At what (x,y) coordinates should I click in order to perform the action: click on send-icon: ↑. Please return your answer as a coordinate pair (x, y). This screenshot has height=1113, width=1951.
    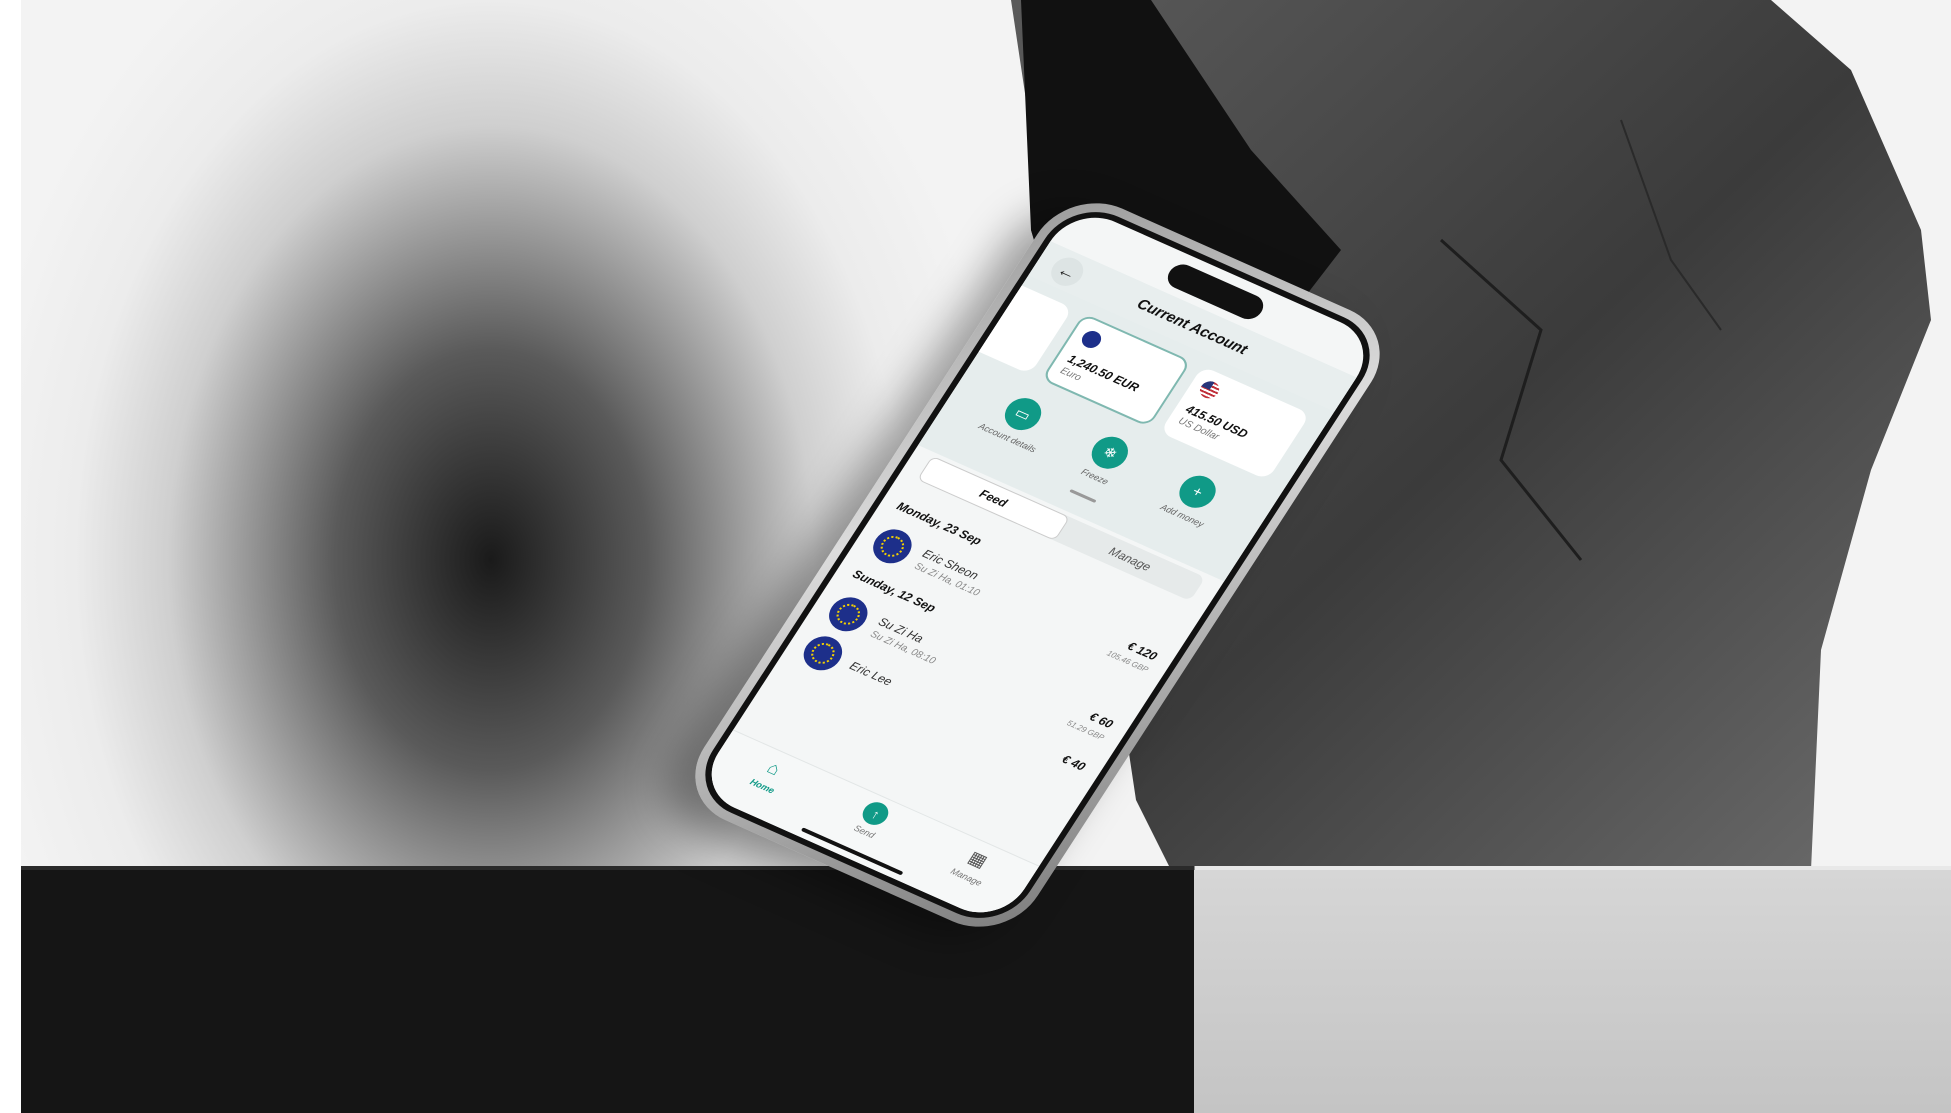
    Looking at the image, I should click on (876, 813).